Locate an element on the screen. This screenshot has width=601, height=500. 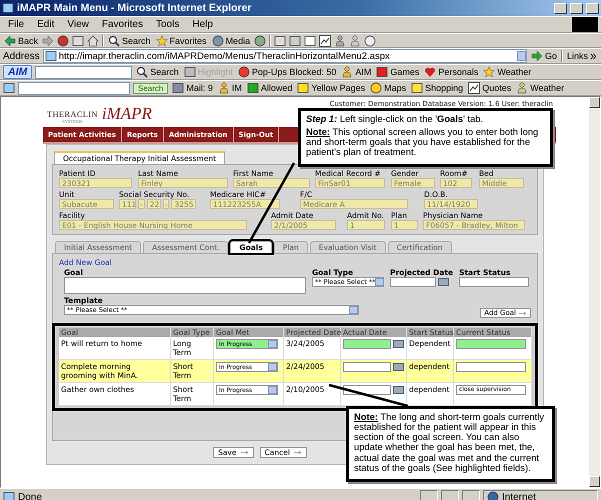
history-icon is located at coordinates (260, 40).